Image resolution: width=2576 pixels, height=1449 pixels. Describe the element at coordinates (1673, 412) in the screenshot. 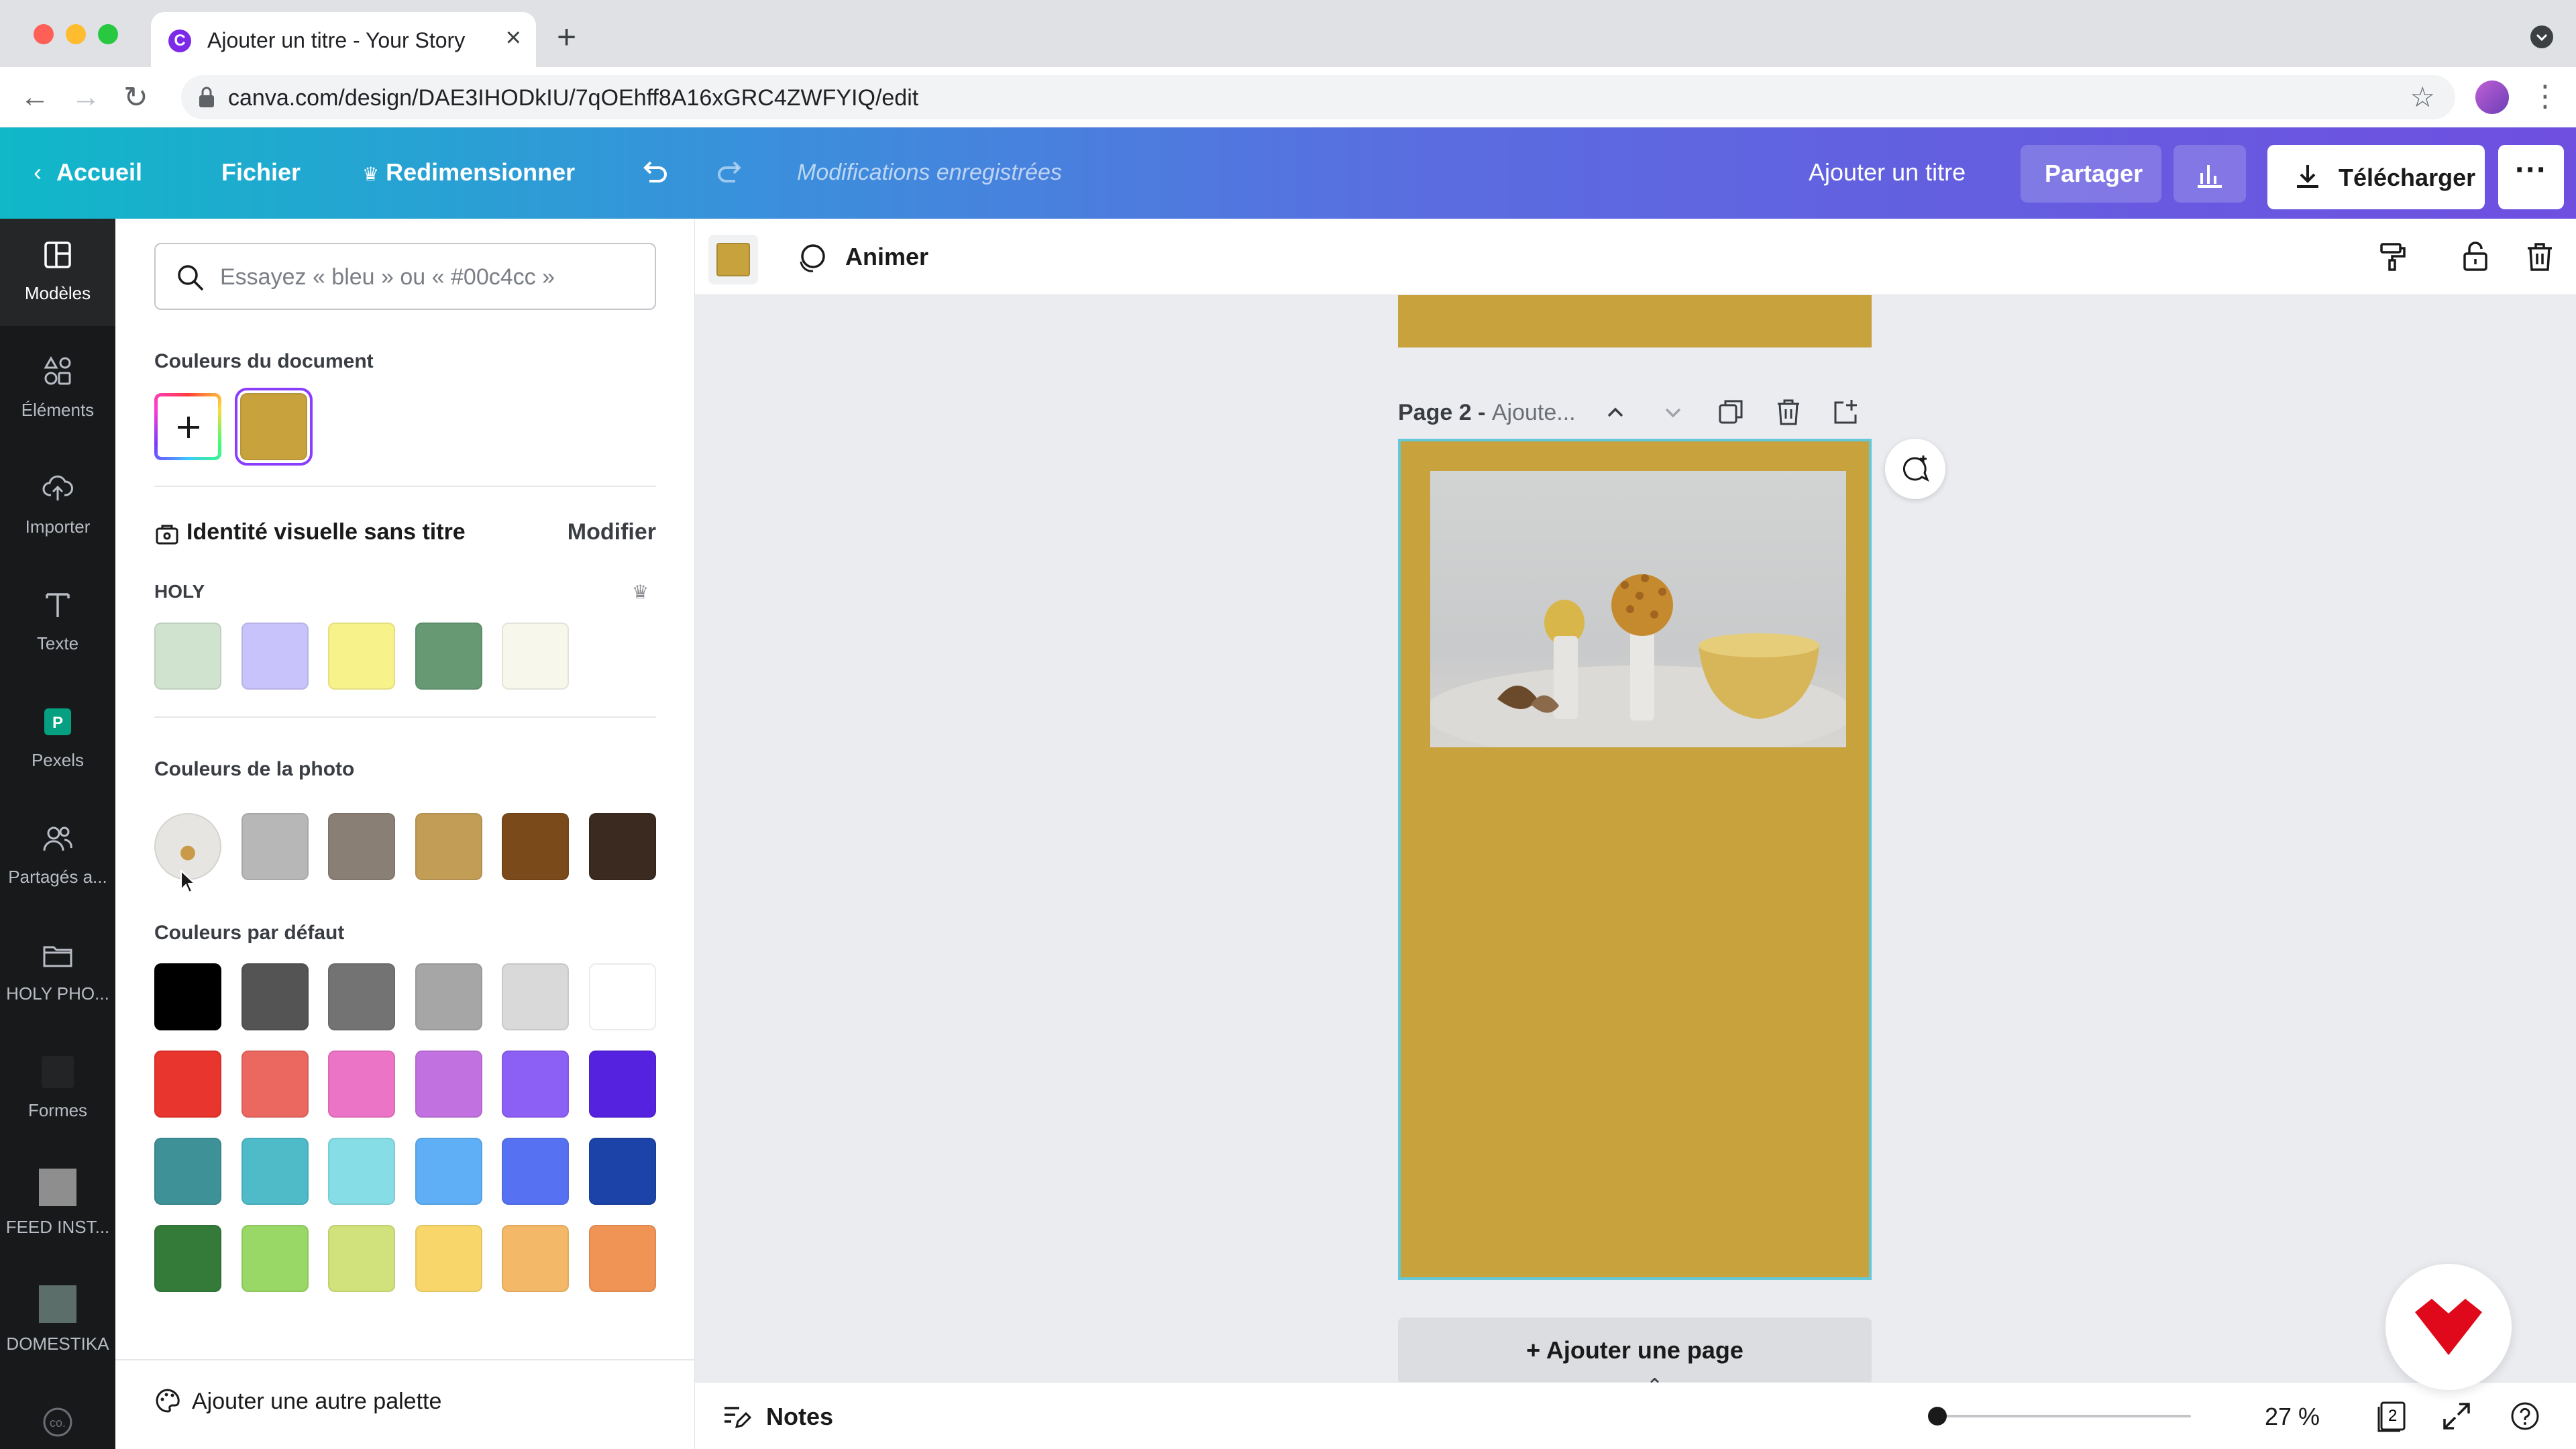

I see `chevron-down-icon` at that location.